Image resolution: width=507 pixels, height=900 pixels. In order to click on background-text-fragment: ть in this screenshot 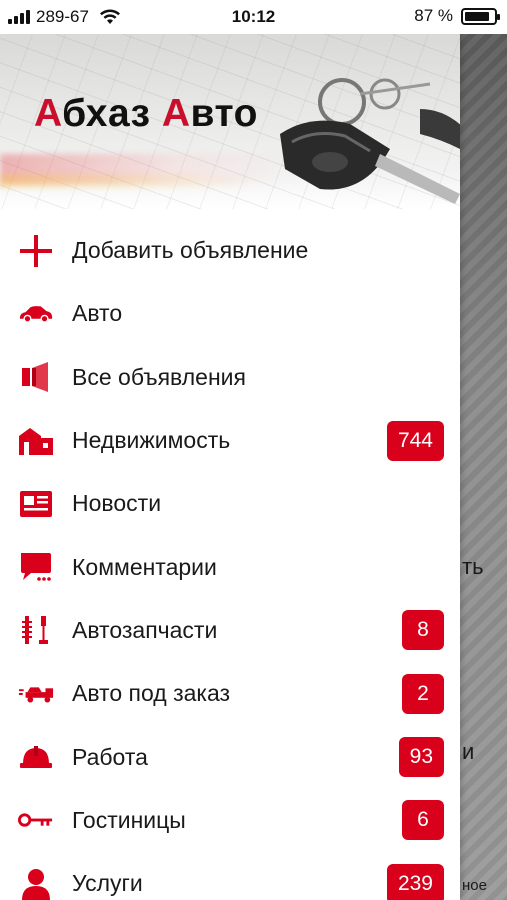, I will do `click(473, 566)`.